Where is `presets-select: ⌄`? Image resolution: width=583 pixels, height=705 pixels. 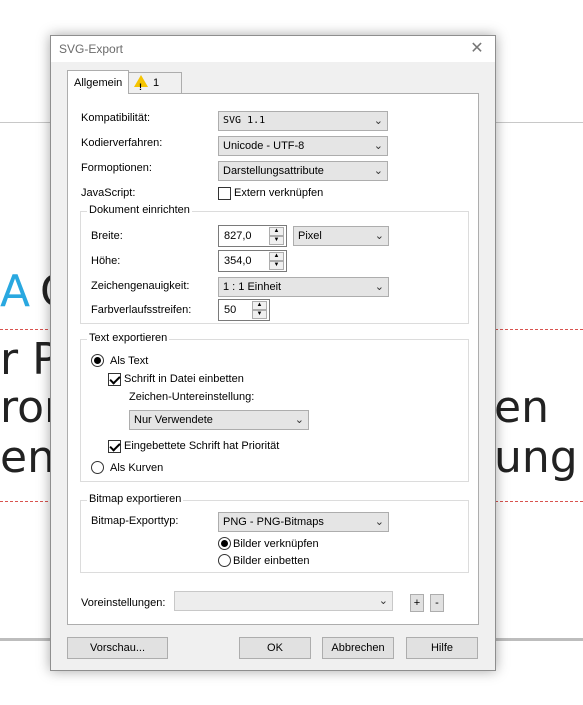
presets-select: ⌄ is located at coordinates (283, 601).